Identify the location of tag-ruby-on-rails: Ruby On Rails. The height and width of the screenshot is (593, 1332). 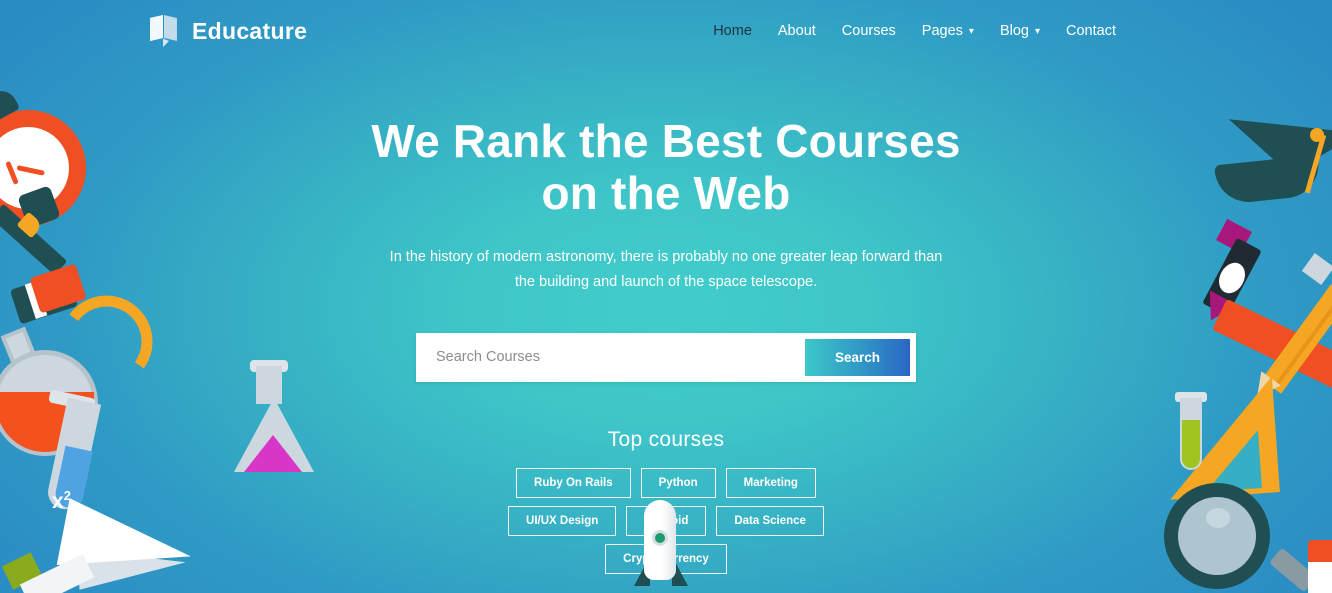
(573, 482).